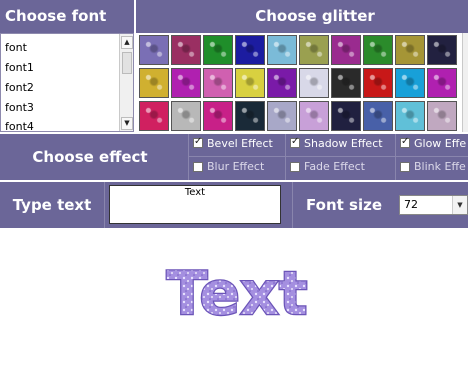 Image resolution: width=468 pixels, height=373 pixels. What do you see at coordinates (328, 156) in the screenshot?
I see `effects-mid-line` at bounding box center [328, 156].